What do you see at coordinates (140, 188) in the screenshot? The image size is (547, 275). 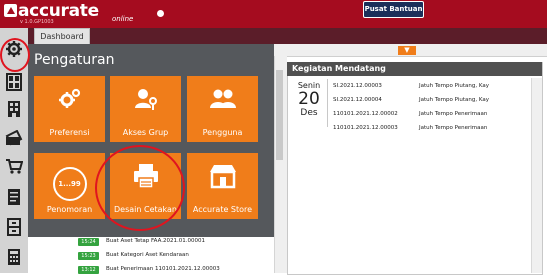 I see `highlight-circle-print-design` at bounding box center [140, 188].